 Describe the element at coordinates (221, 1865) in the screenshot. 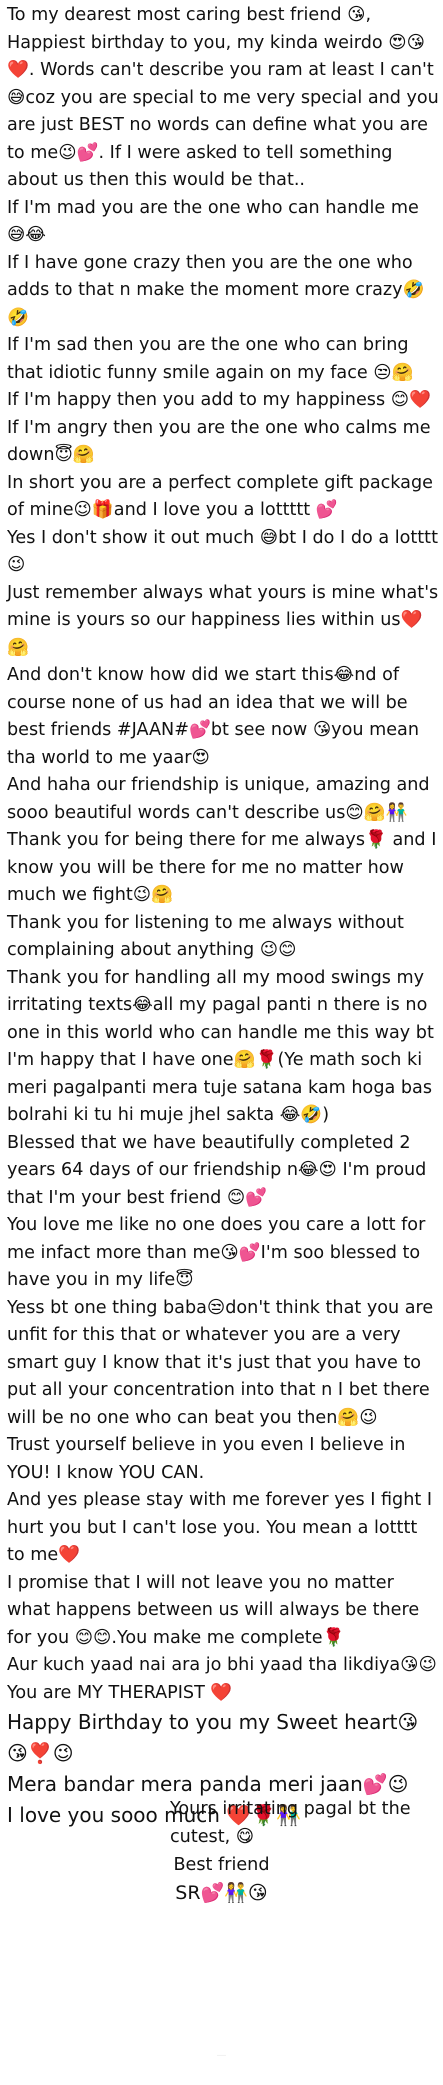

I see `signature-role: Best friend` at that location.